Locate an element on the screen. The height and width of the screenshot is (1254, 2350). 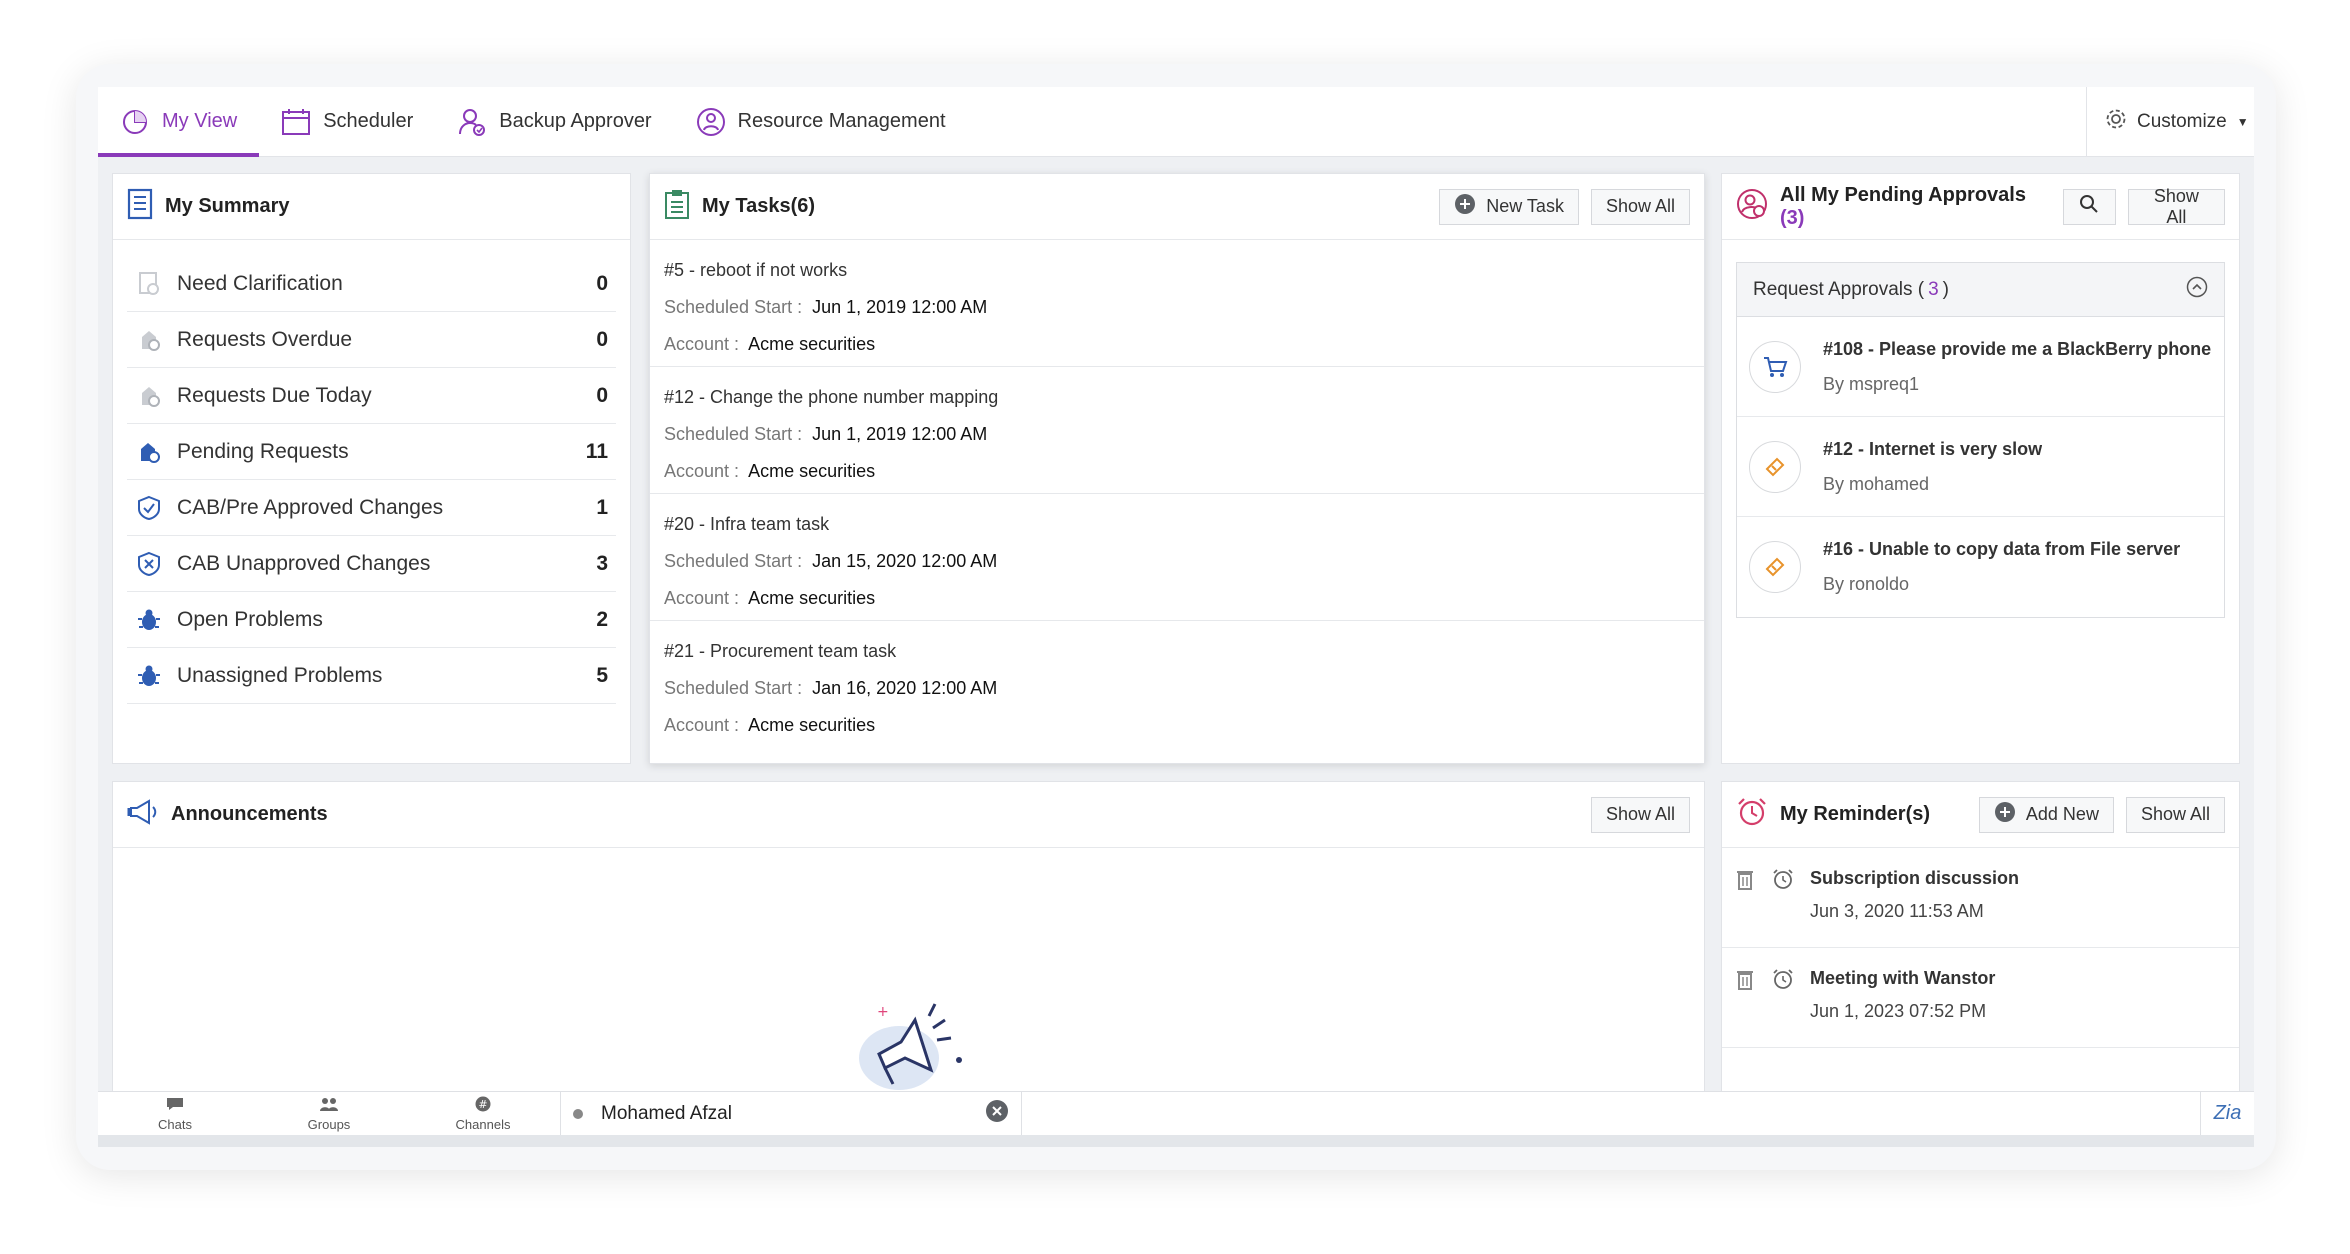
new-task-button: New Task is located at coordinates (1509, 206).